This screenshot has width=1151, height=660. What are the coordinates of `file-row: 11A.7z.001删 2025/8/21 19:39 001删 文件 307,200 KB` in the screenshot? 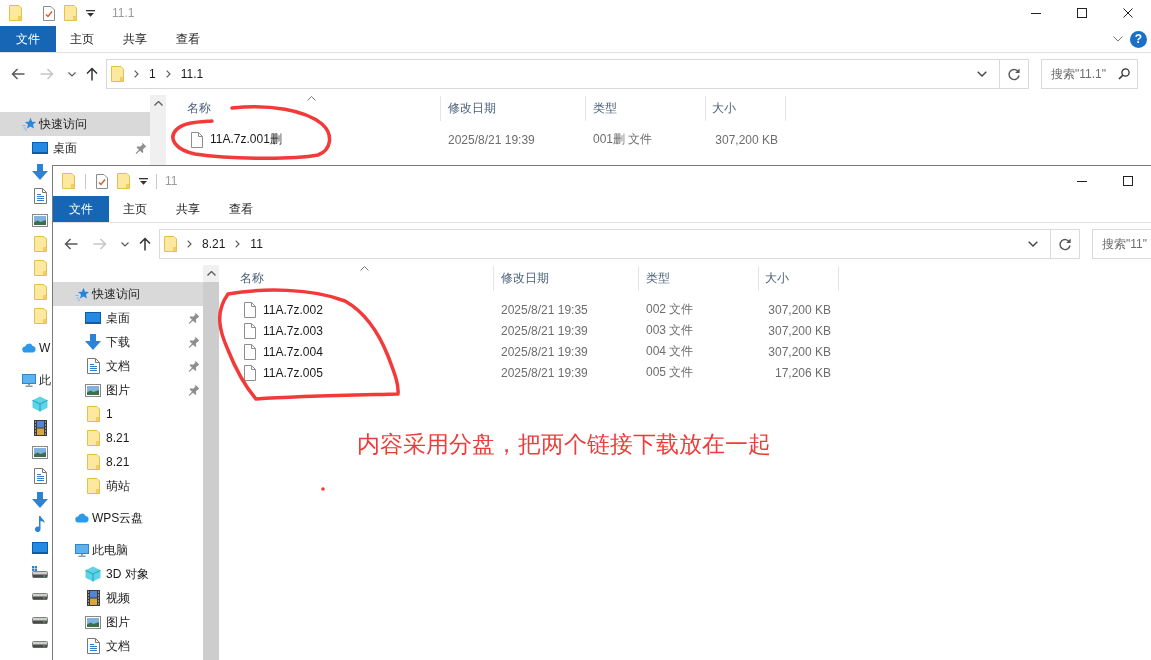 It's located at (476, 139).